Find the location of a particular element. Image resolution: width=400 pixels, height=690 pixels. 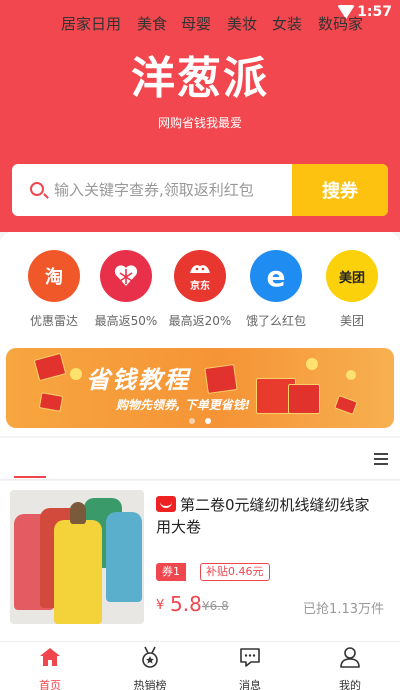

heart-grid-icon is located at coordinates (126, 275).